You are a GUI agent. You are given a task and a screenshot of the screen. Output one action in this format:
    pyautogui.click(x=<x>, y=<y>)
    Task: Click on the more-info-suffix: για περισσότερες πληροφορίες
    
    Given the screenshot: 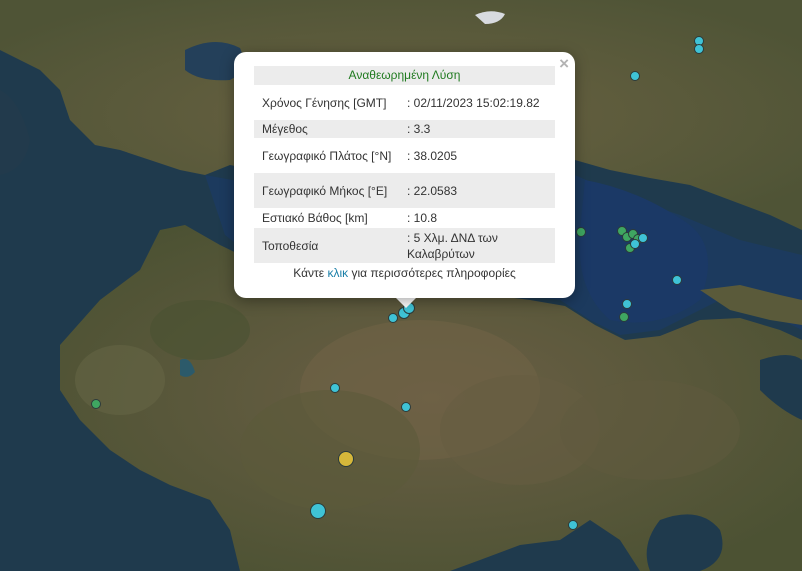 What is the action you would take?
    pyautogui.click(x=433, y=273)
    